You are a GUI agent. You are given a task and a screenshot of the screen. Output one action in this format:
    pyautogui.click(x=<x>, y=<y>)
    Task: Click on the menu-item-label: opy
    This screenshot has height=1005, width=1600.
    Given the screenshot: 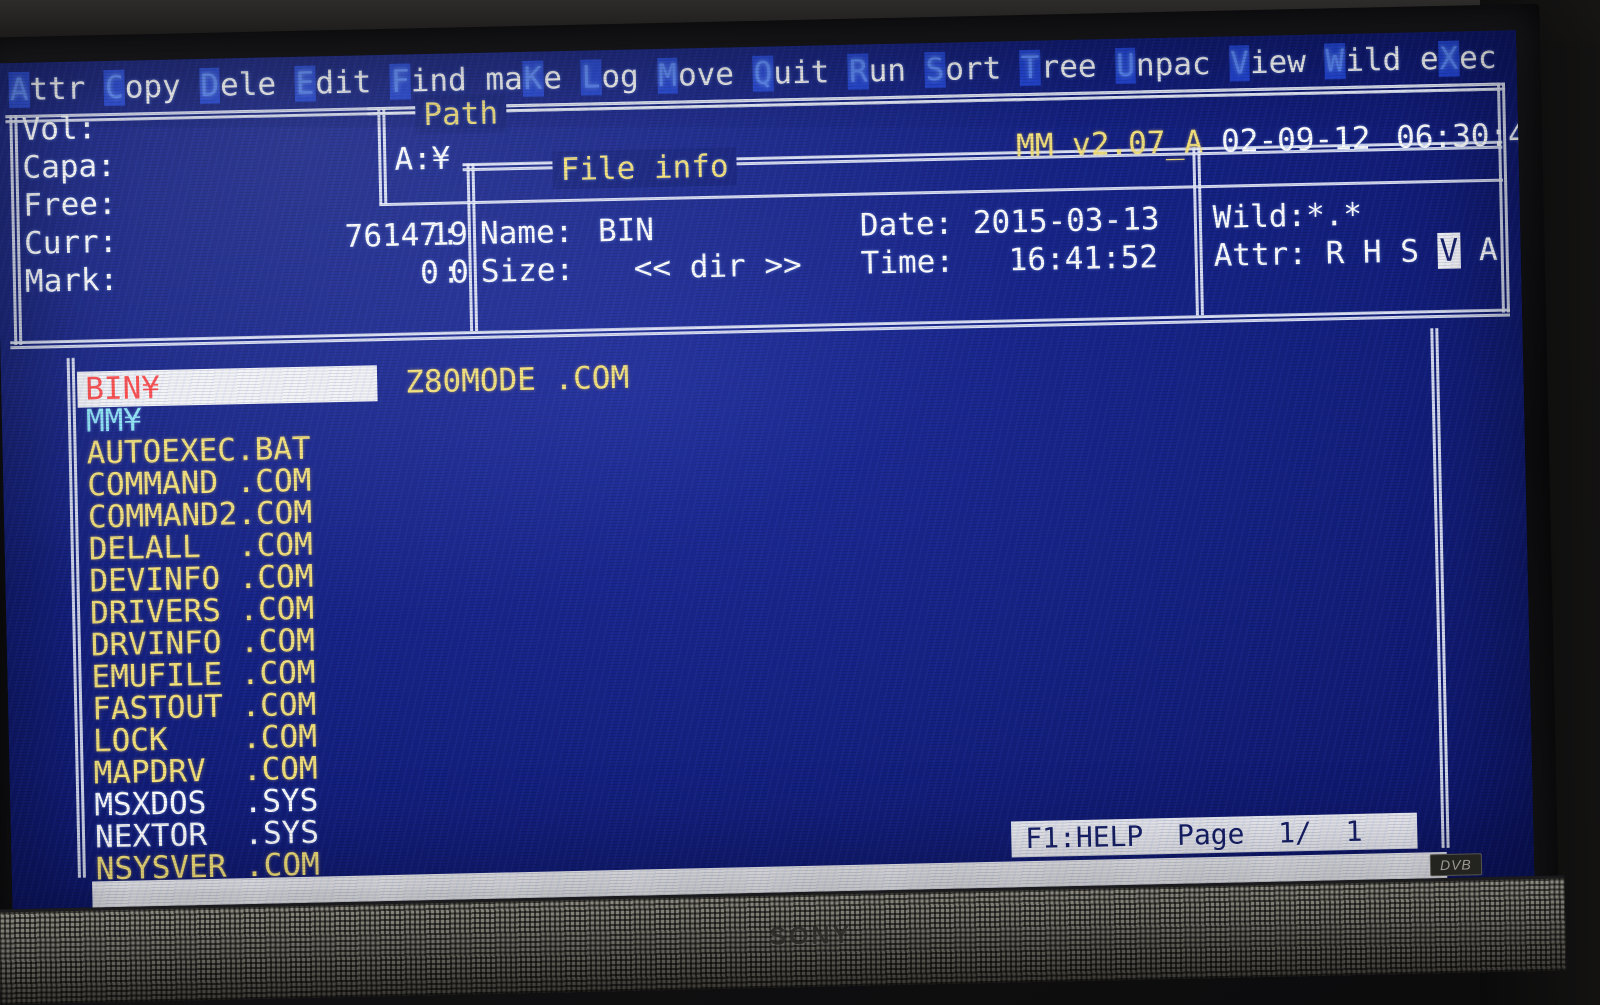 What is the action you would take?
    pyautogui.click(x=153, y=87)
    